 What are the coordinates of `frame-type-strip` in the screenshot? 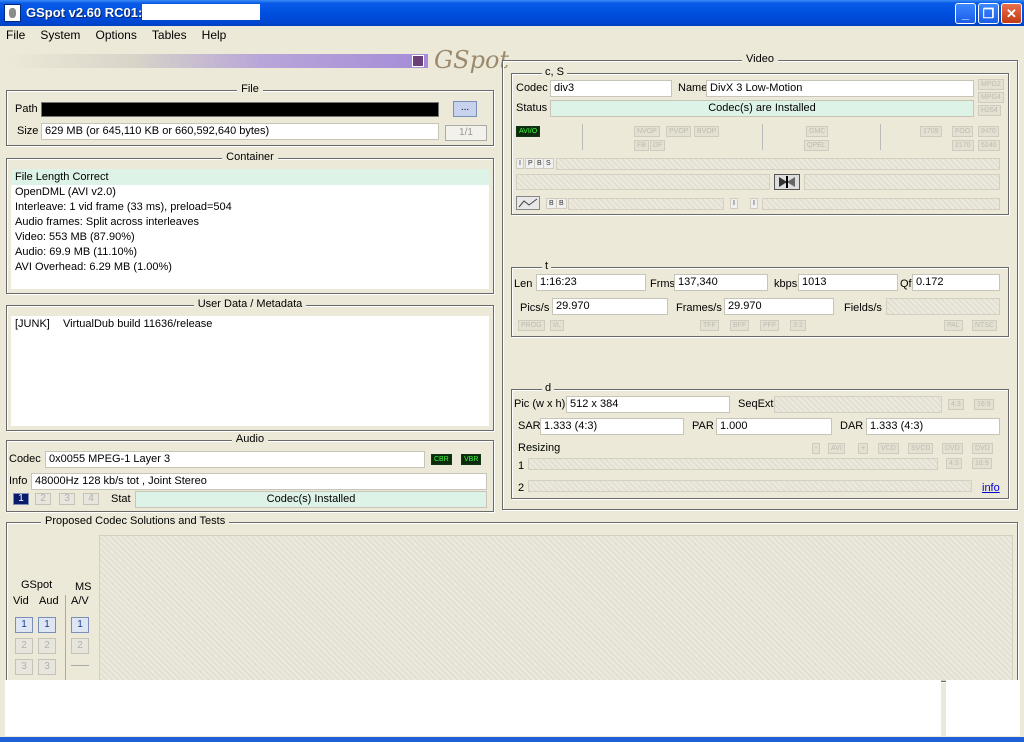 It's located at (778, 164).